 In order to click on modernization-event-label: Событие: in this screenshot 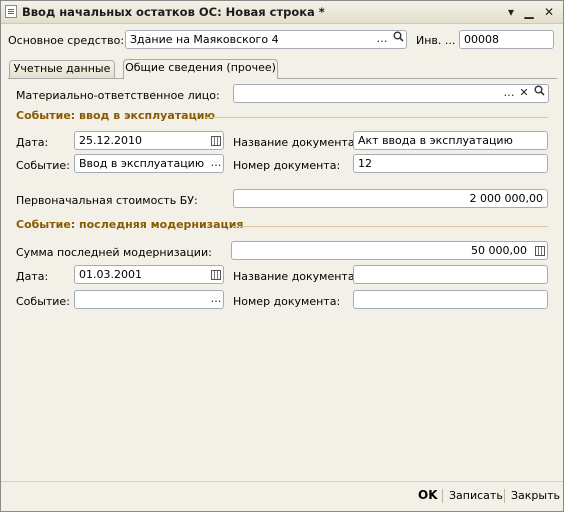, I will do `click(43, 301)`.